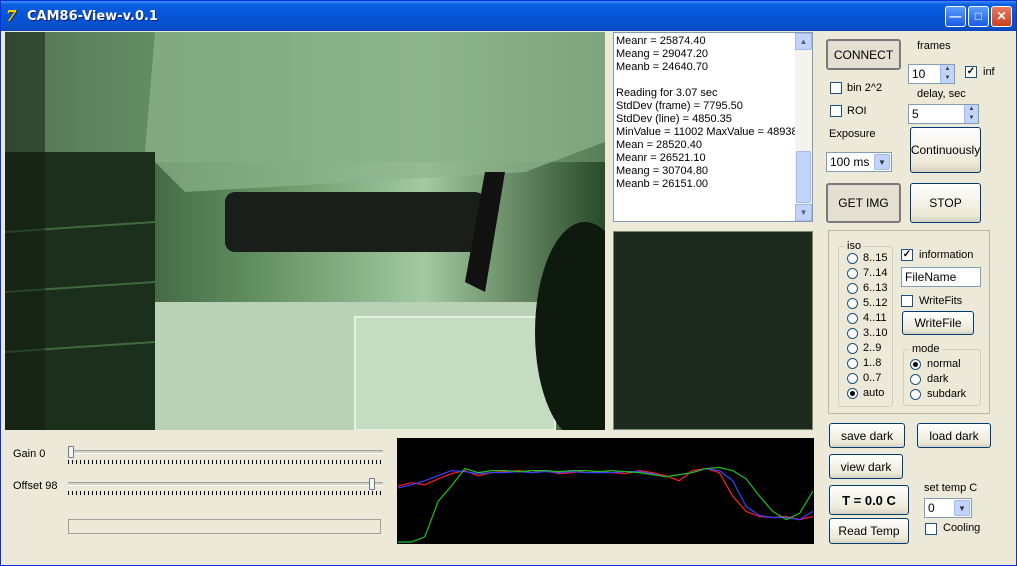  What do you see at coordinates (661, 158) in the screenshot?
I see `log-line: Meanr = 26521.10` at bounding box center [661, 158].